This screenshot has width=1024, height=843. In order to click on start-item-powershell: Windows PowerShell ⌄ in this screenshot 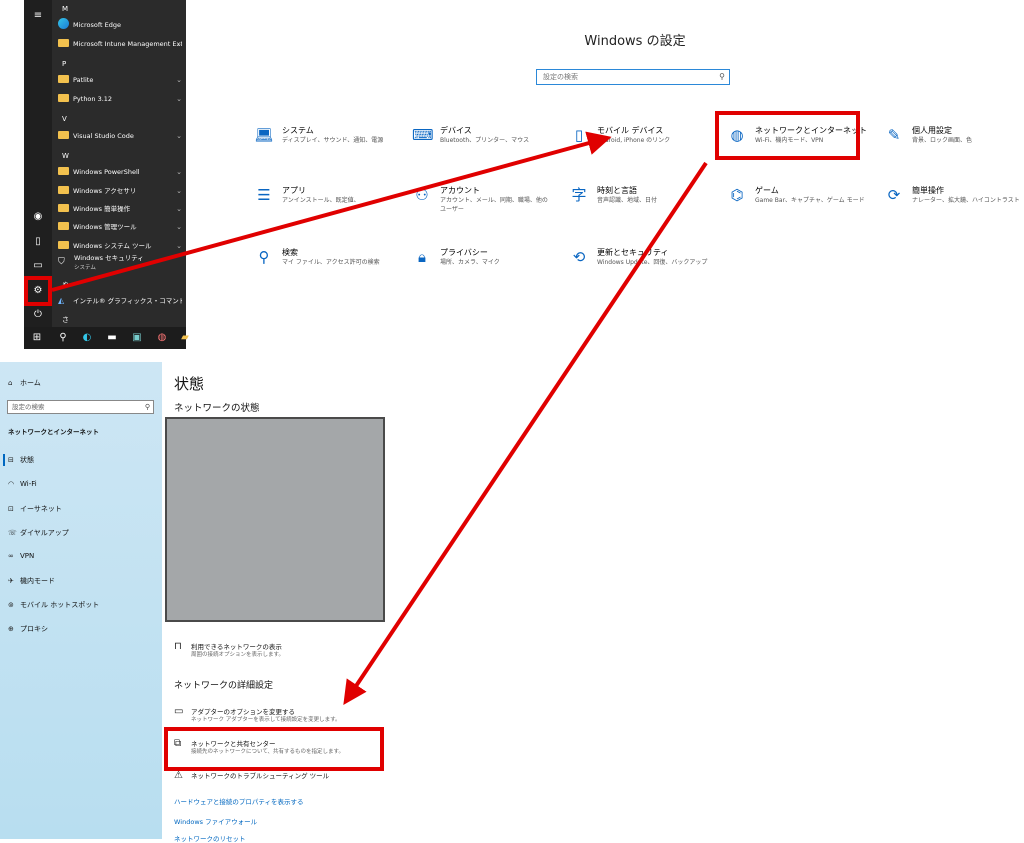, I will do `click(120, 172)`.